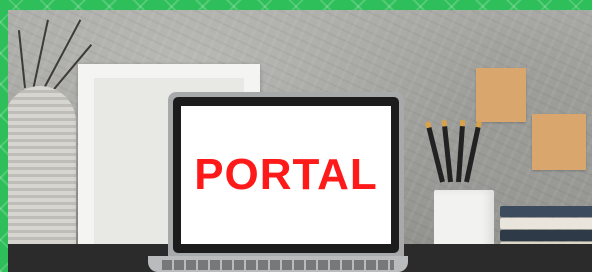  I want to click on laptop-keyboard, so click(278, 265).